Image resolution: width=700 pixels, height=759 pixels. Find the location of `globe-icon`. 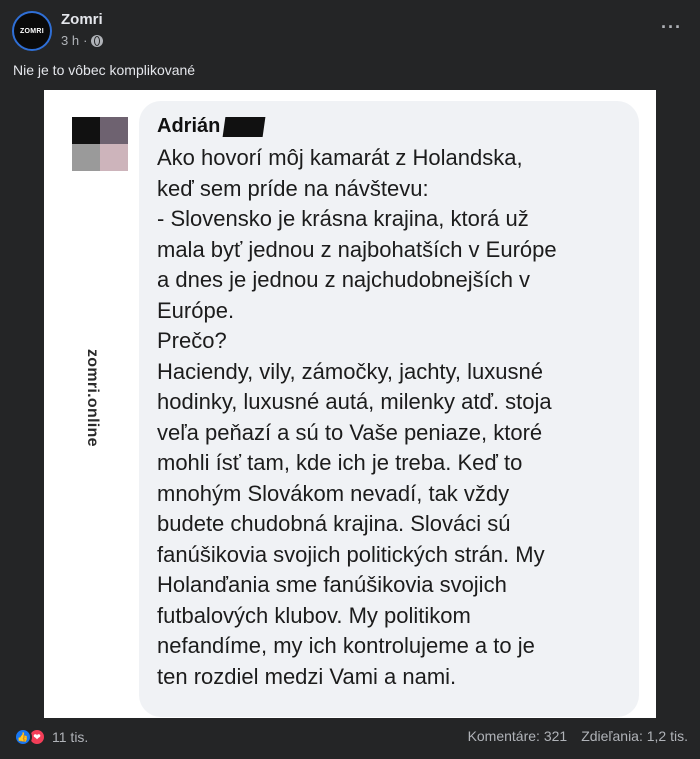

globe-icon is located at coordinates (97, 40).